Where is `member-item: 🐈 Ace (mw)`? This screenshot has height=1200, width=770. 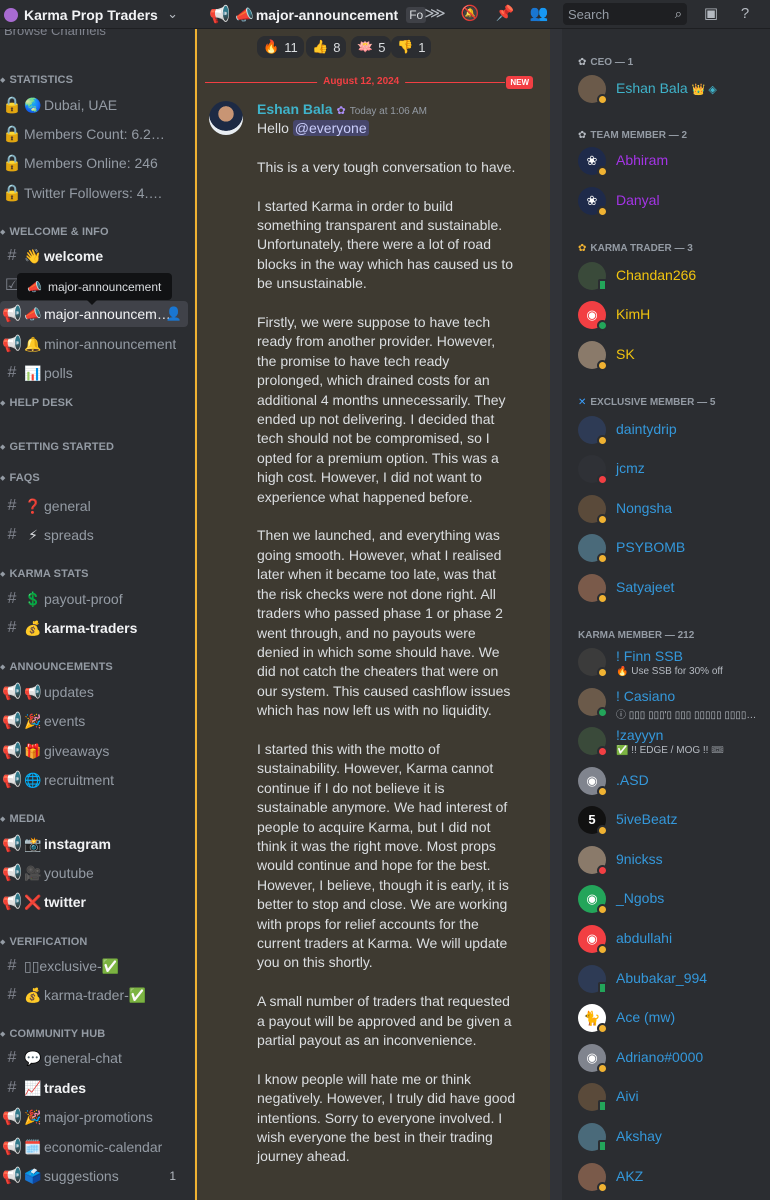 member-item: 🐈 Ace (mw) is located at coordinates (672, 1020).